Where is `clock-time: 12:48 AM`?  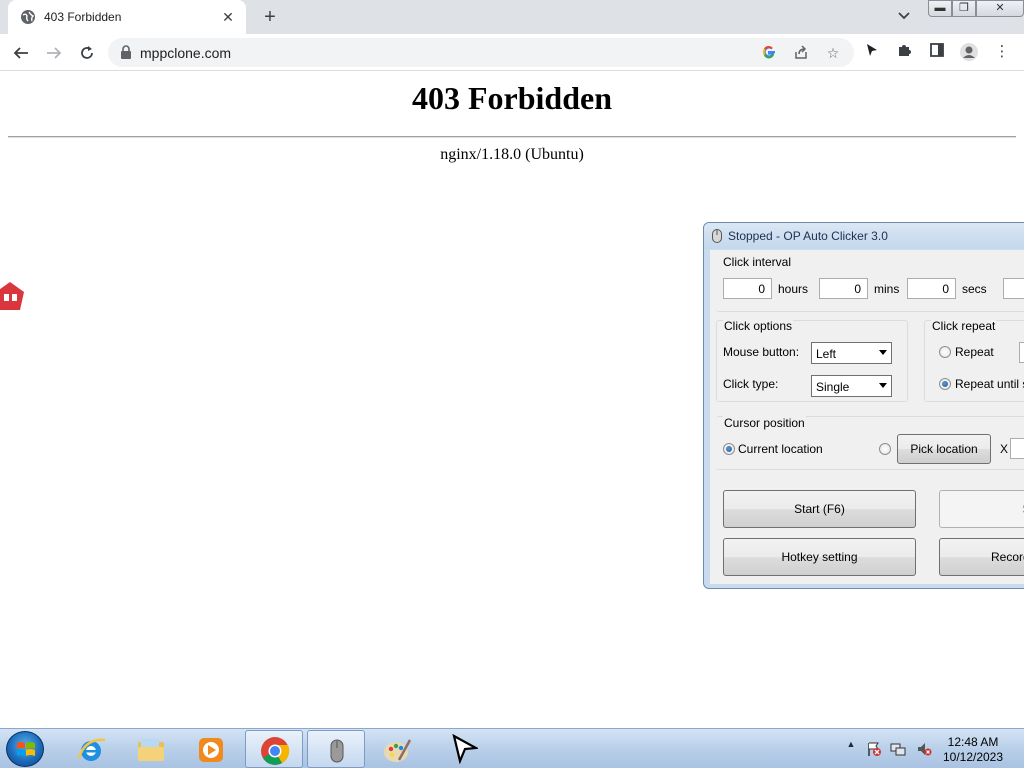 clock-time: 12:48 AM is located at coordinates (973, 742).